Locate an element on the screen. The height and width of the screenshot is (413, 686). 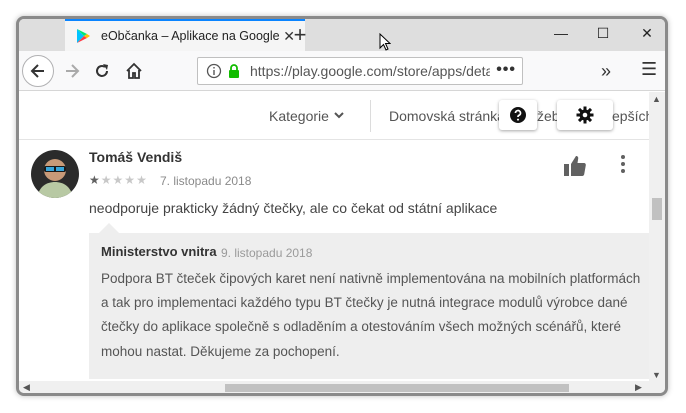
vertical-scrollbar: ▲ ▼ is located at coordinates (657, 238).